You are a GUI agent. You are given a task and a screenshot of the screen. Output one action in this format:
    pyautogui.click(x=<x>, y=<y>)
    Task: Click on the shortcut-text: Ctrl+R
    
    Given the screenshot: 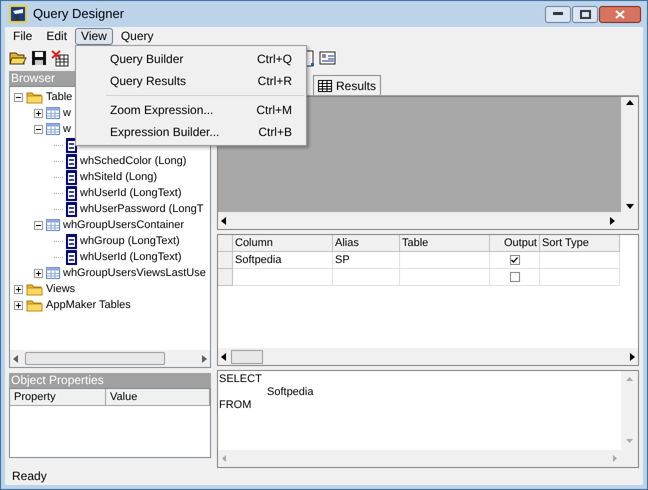 What is the action you would take?
    pyautogui.click(x=275, y=81)
    